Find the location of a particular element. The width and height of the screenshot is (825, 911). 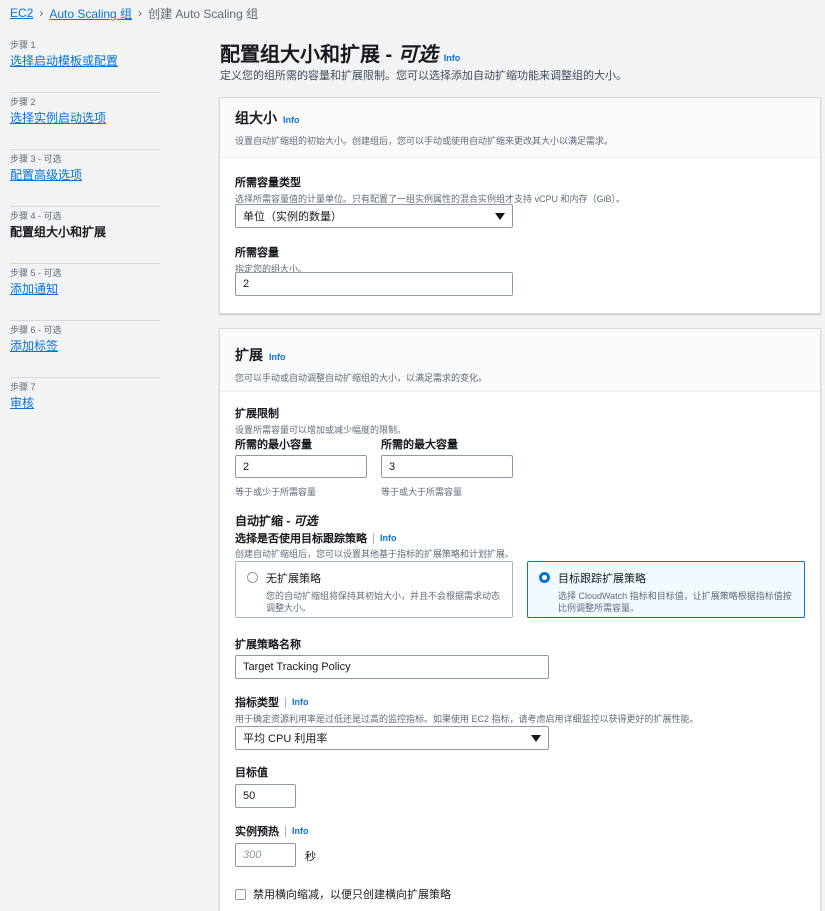

wizard-step-1: 步骤 1 选择启动模板或配置 is located at coordinates (85, 64).